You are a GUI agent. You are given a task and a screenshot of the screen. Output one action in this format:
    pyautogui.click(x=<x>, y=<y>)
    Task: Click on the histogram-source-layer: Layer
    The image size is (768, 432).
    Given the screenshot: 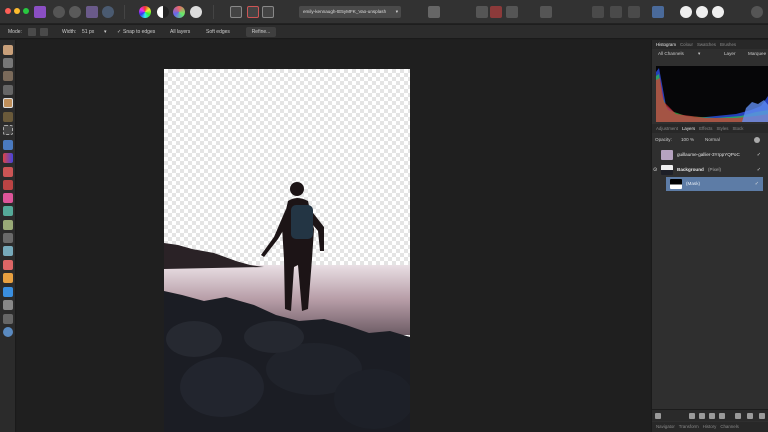 What is the action you would take?
    pyautogui.click(x=730, y=53)
    